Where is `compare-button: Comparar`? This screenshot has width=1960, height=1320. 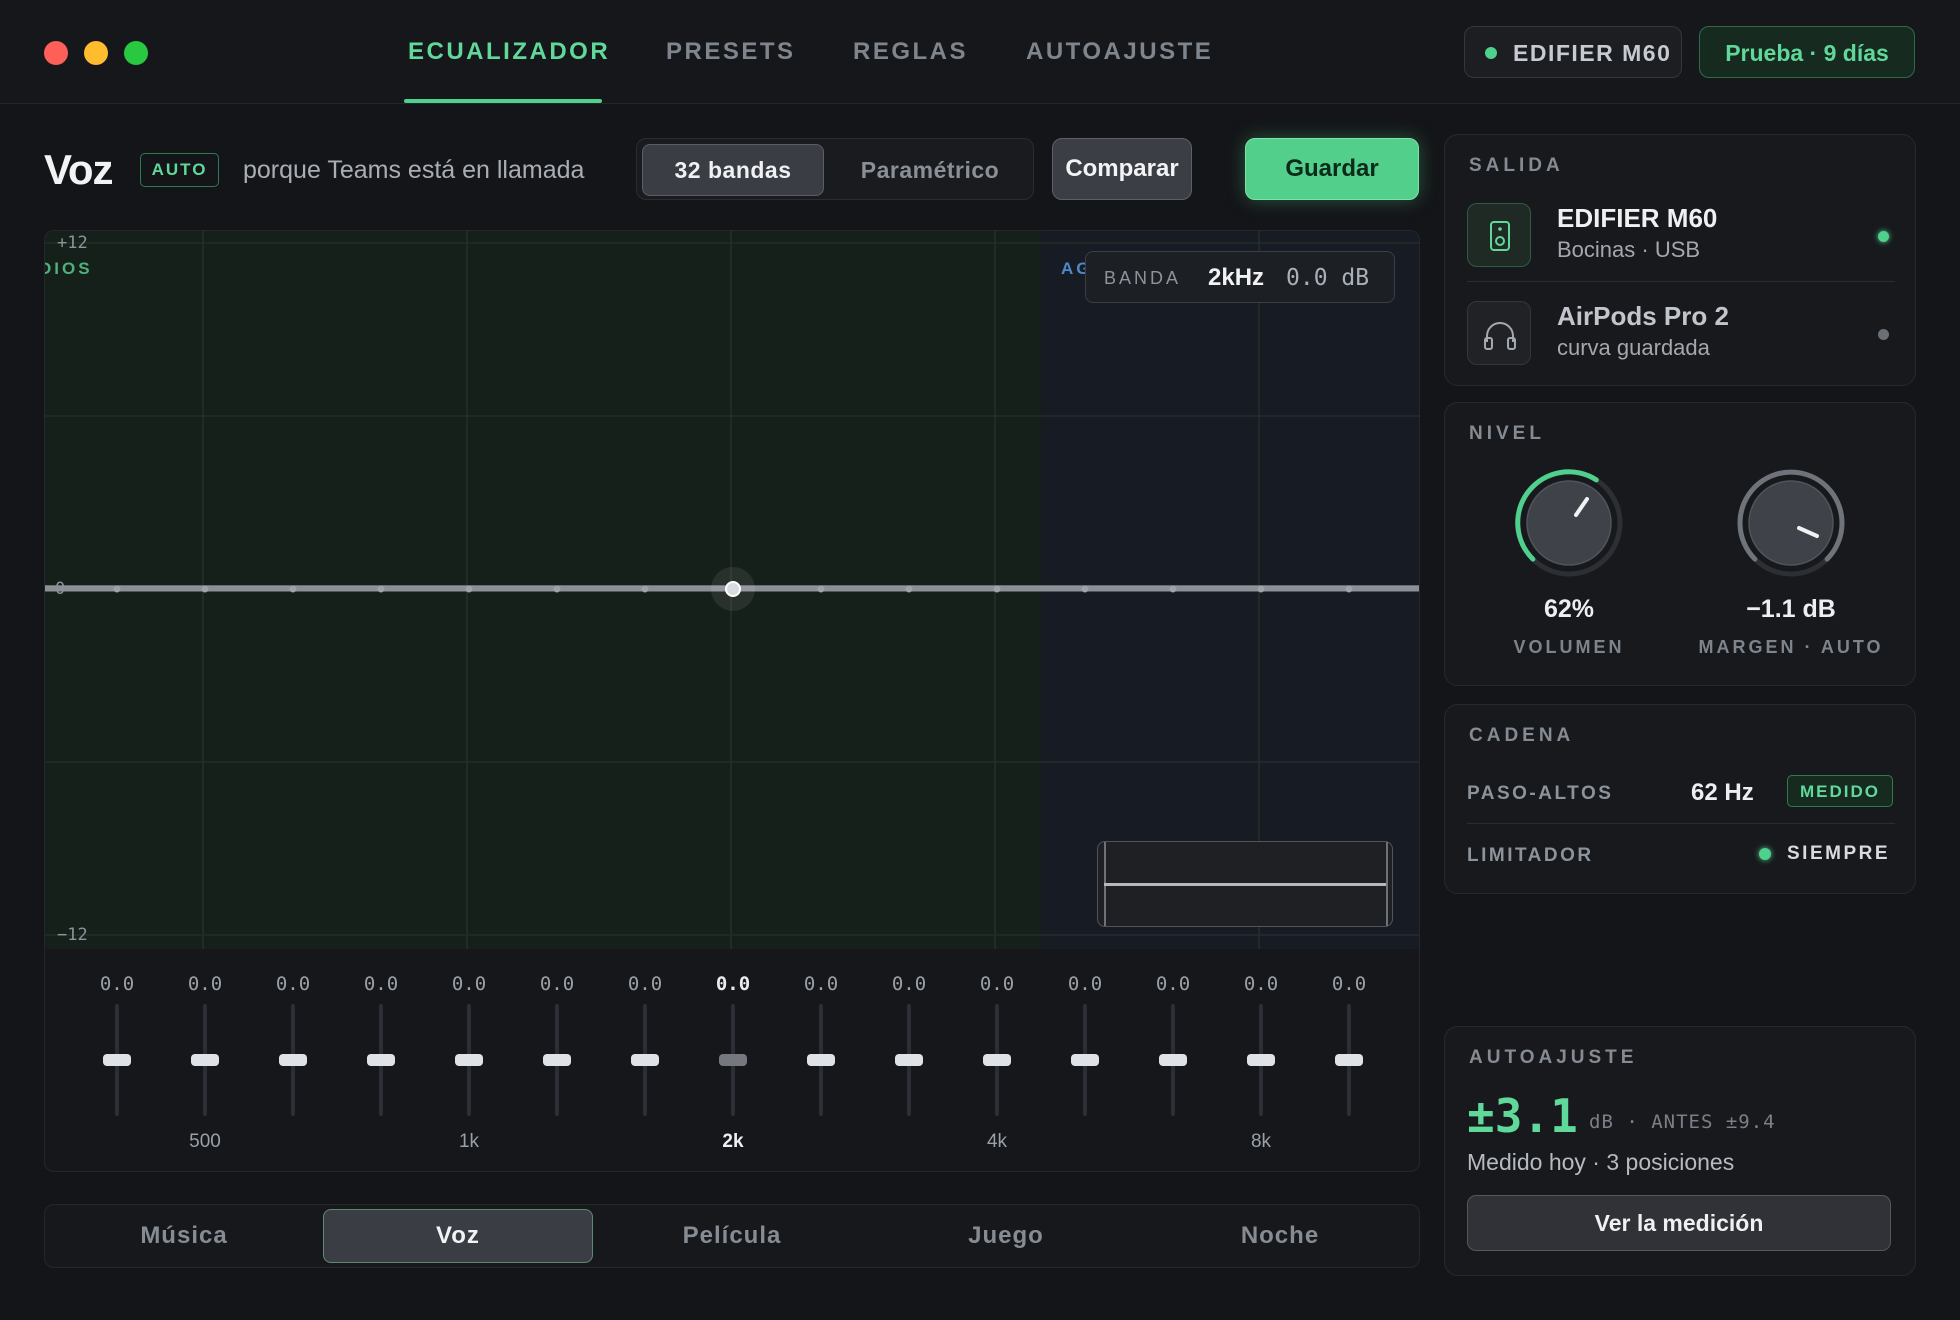 compare-button: Comparar is located at coordinates (1122, 169).